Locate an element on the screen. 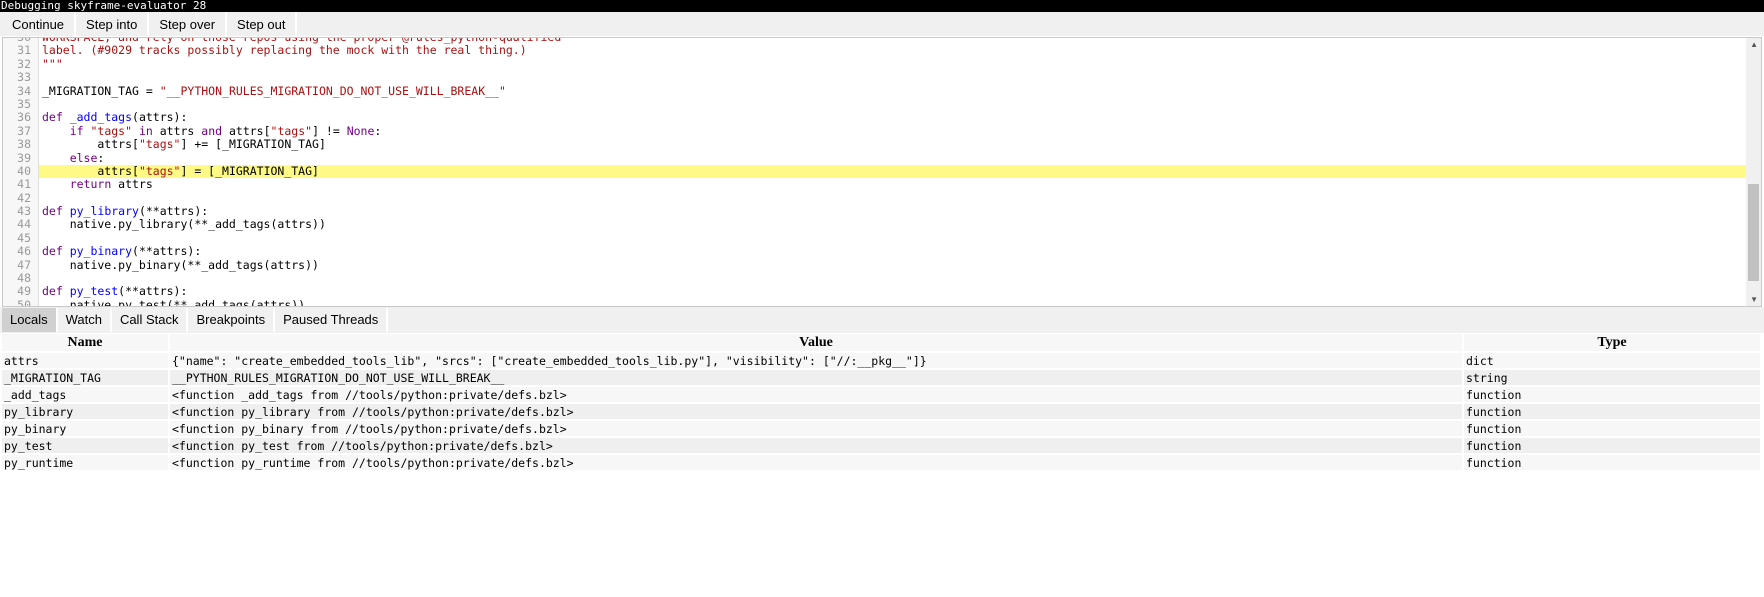  code-line: 44 native.py_library(**_add_tags(attrs)) is located at coordinates (874, 224).